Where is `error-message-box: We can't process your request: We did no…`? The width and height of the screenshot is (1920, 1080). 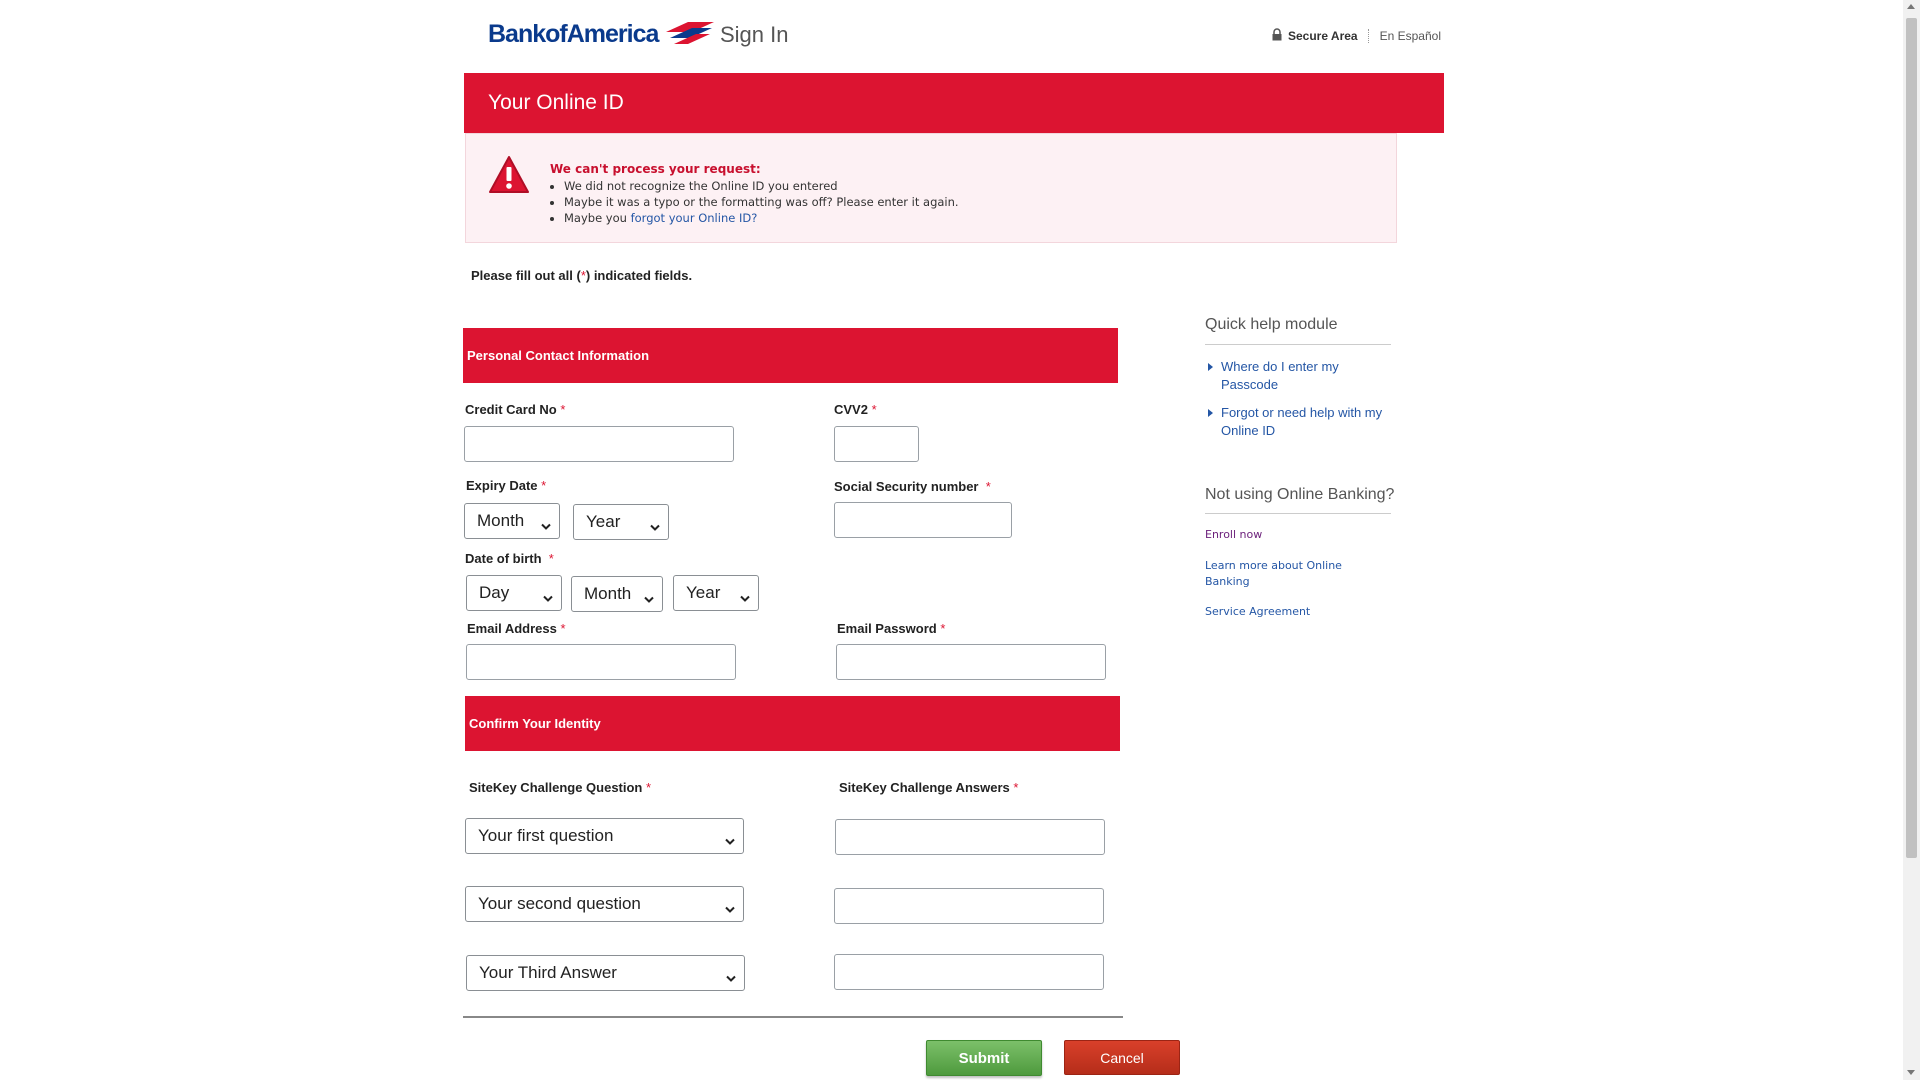 error-message-box: We can't process your request: We did no… is located at coordinates (931, 188).